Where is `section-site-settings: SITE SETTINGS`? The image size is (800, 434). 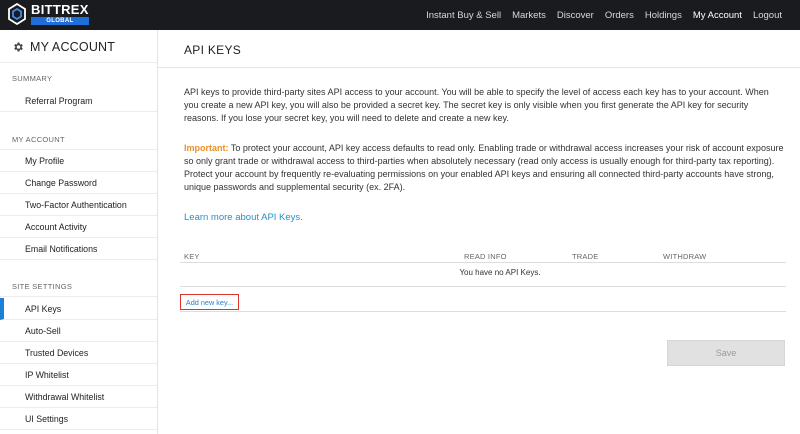 section-site-settings: SITE SETTINGS is located at coordinates (42, 286).